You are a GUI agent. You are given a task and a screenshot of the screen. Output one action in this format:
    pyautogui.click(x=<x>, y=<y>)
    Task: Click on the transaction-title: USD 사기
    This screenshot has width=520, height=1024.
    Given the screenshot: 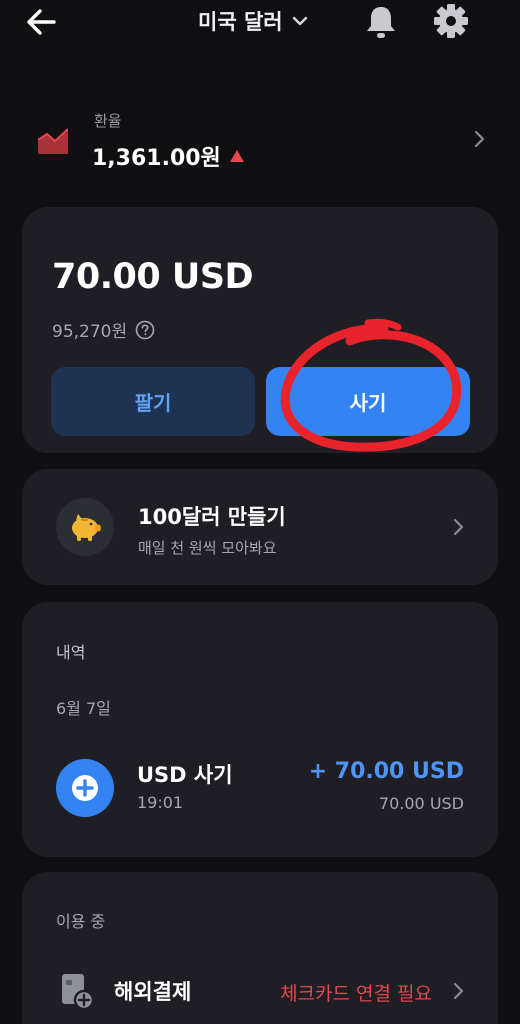 What is the action you would take?
    pyautogui.click(x=185, y=775)
    